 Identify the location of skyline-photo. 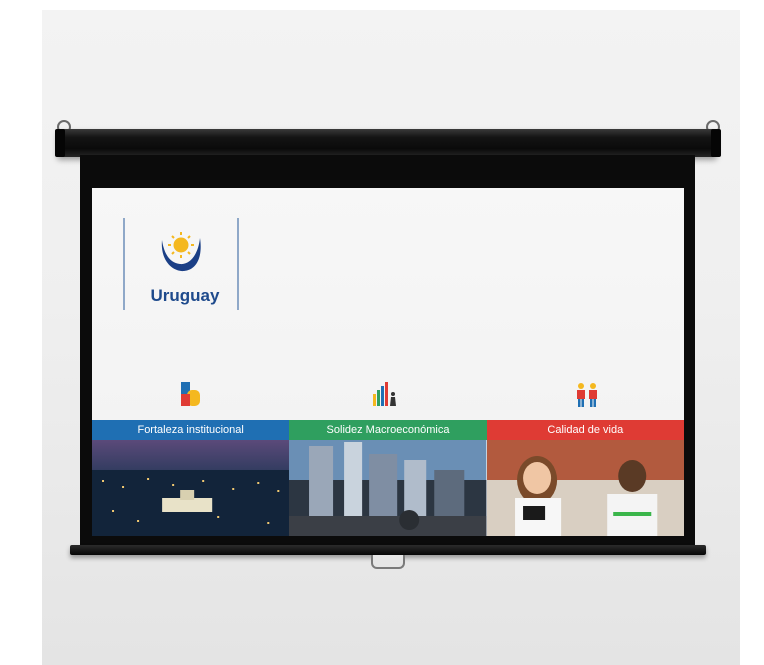
(388, 488).